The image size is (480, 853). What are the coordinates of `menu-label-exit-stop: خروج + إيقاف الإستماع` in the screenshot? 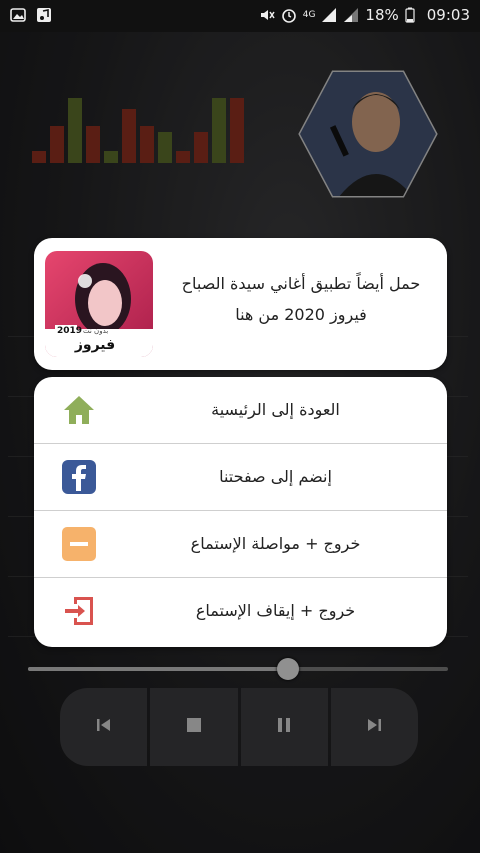 It's located at (275, 610).